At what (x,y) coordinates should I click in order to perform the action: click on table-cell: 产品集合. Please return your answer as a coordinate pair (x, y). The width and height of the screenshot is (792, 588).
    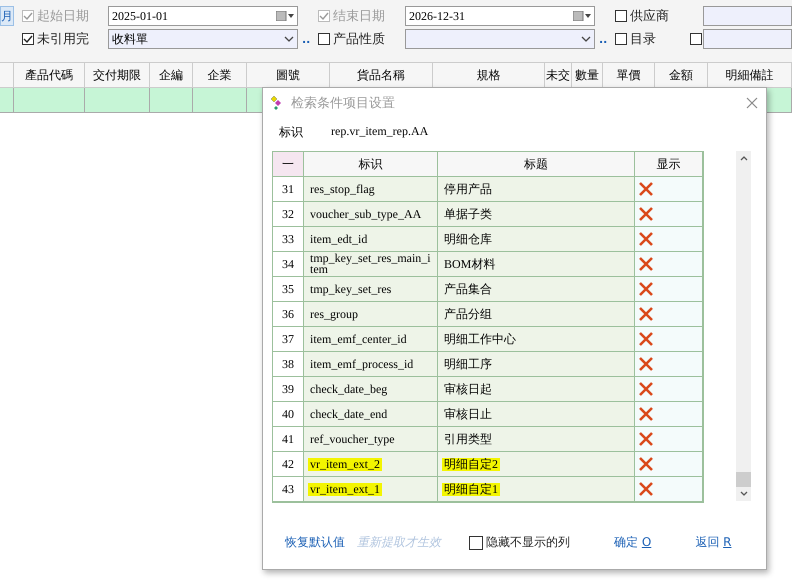
    Looking at the image, I should click on (536, 289).